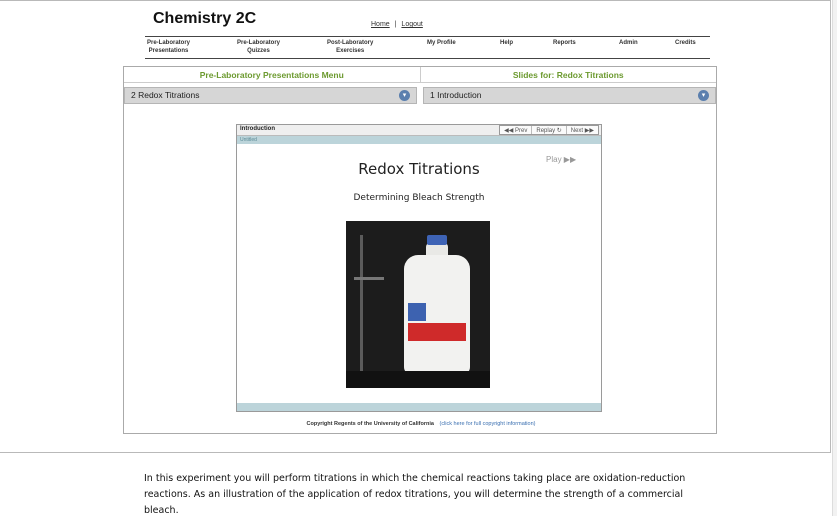  What do you see at coordinates (569, 95) in the screenshot?
I see `slide-select: 1 Introduction ▾` at bounding box center [569, 95].